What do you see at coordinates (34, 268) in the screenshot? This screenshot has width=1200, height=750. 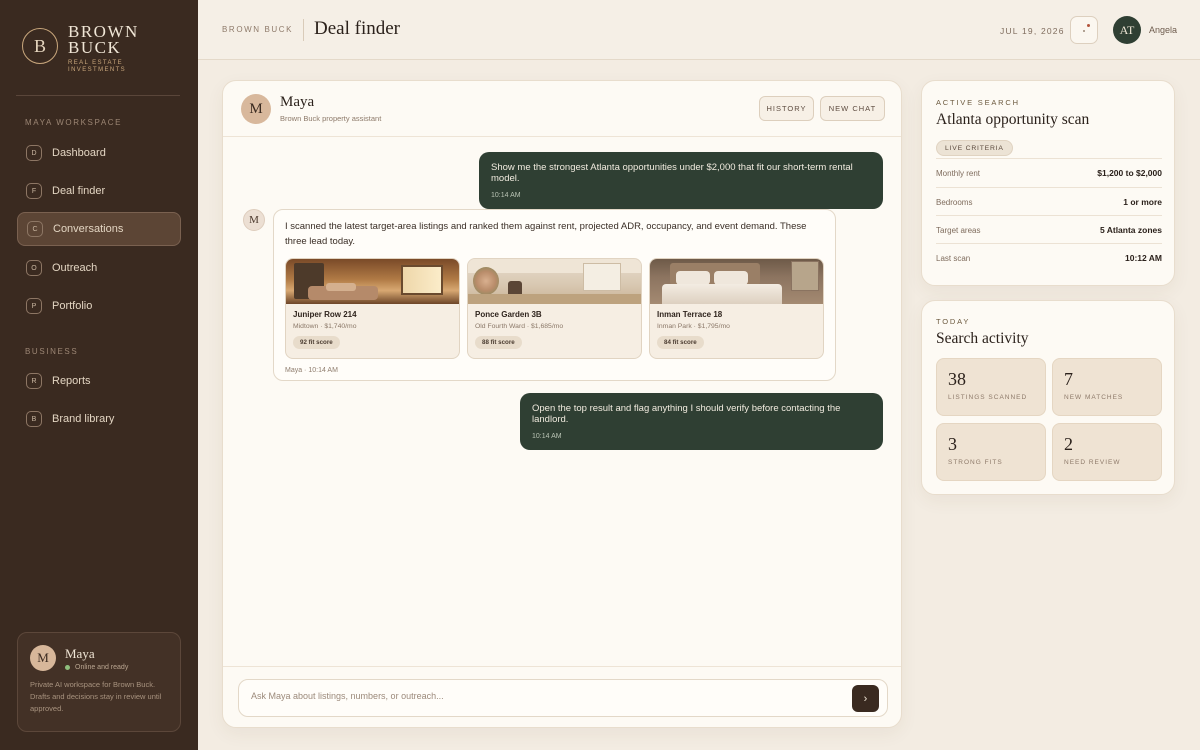 I see `outreach-icon: O` at bounding box center [34, 268].